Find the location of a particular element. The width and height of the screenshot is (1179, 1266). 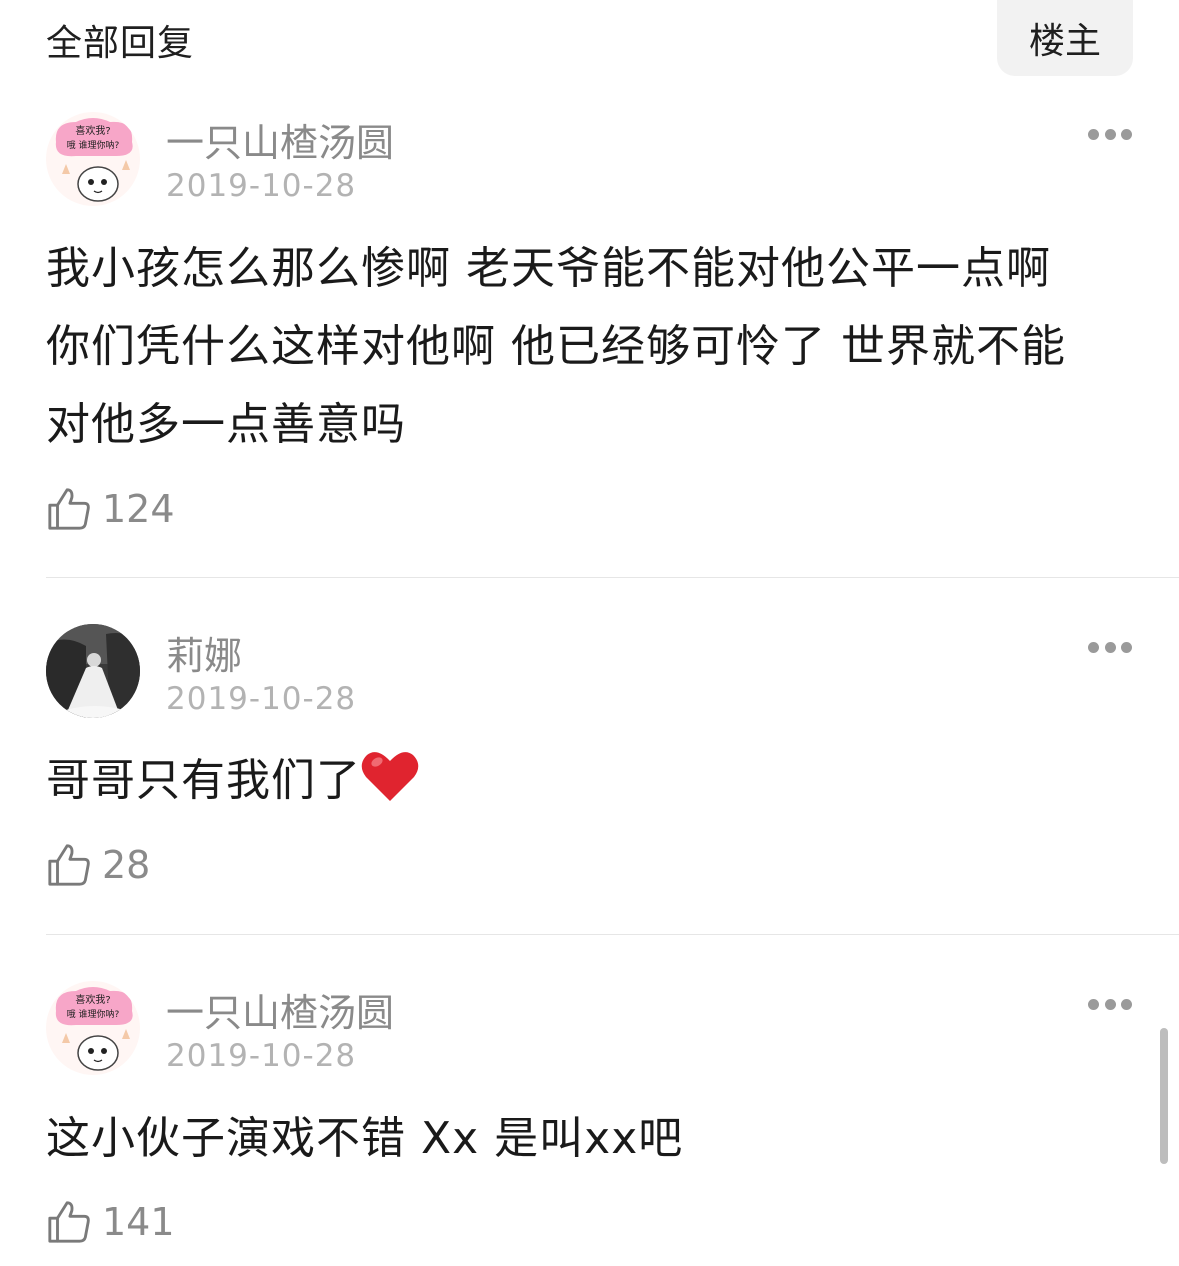

like-button: 124 is located at coordinates (110, 509).